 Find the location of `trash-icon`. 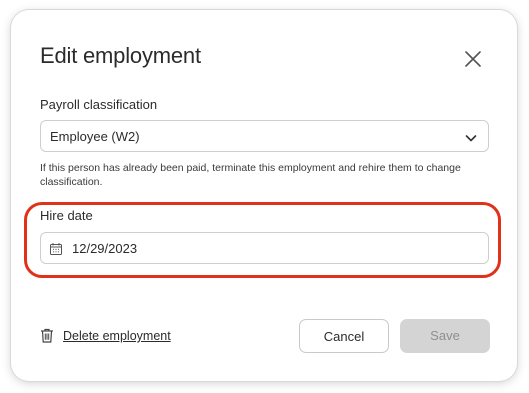

trash-icon is located at coordinates (47, 335).